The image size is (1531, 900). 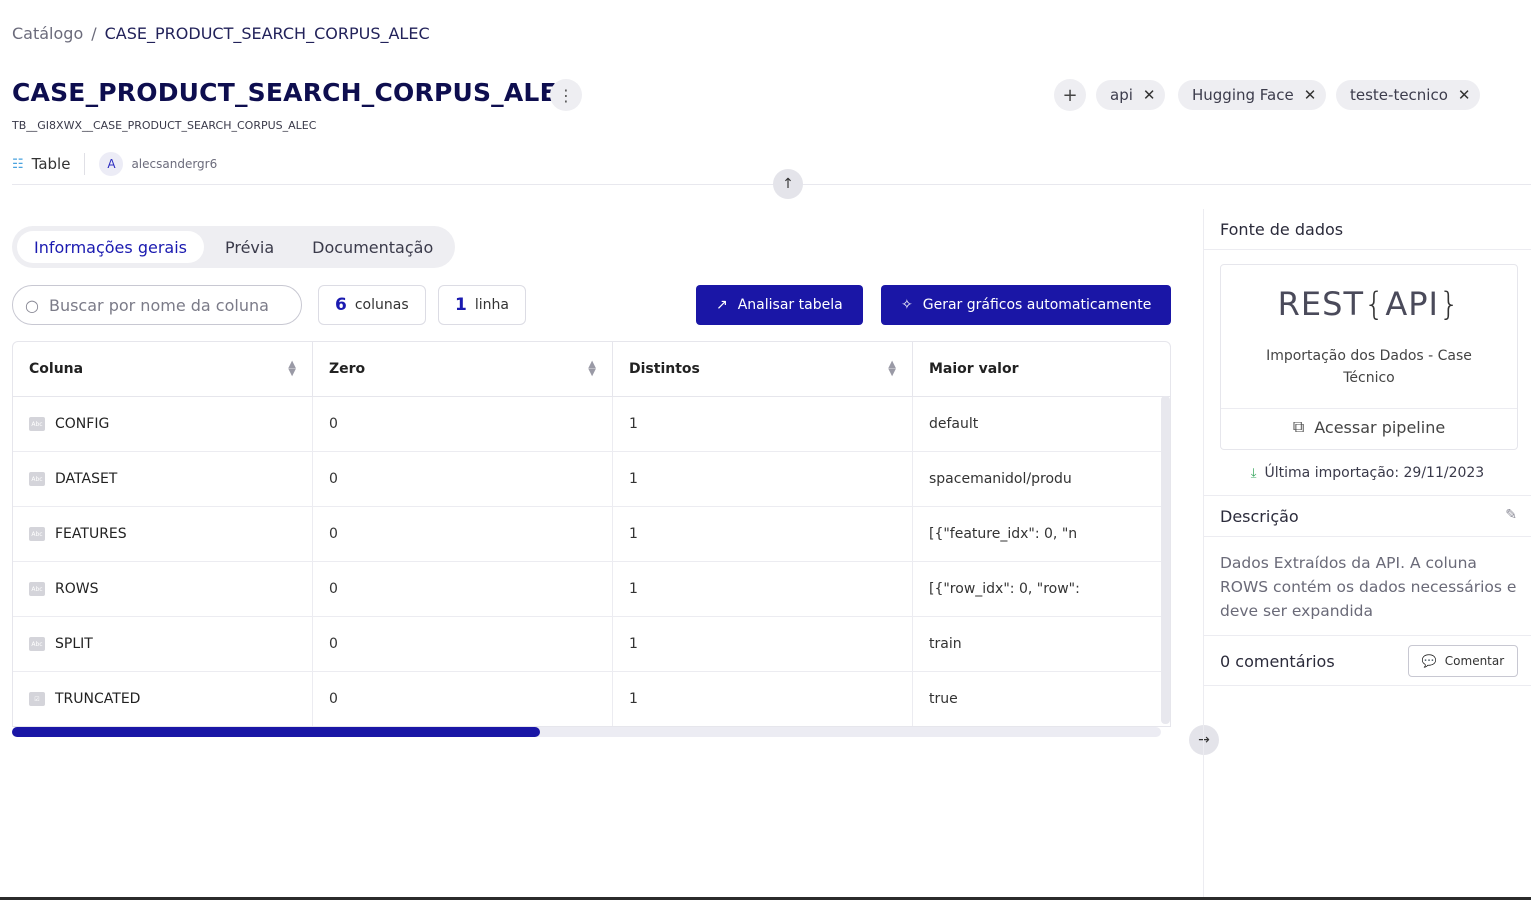 I want to click on tab-documentation: Documentação, so click(x=372, y=247).